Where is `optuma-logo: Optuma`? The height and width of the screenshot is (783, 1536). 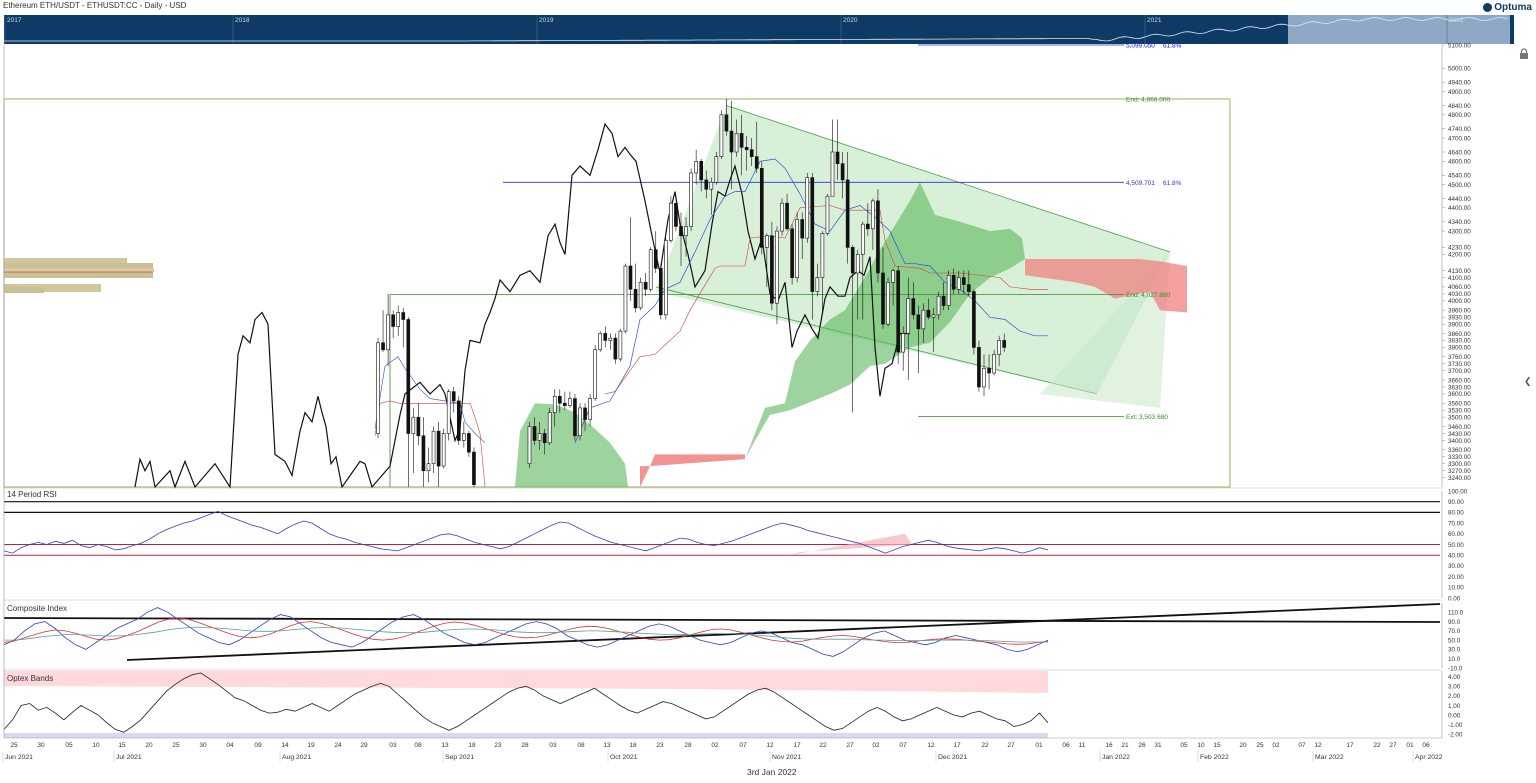 optuma-logo: Optuma is located at coordinates (1507, 7).